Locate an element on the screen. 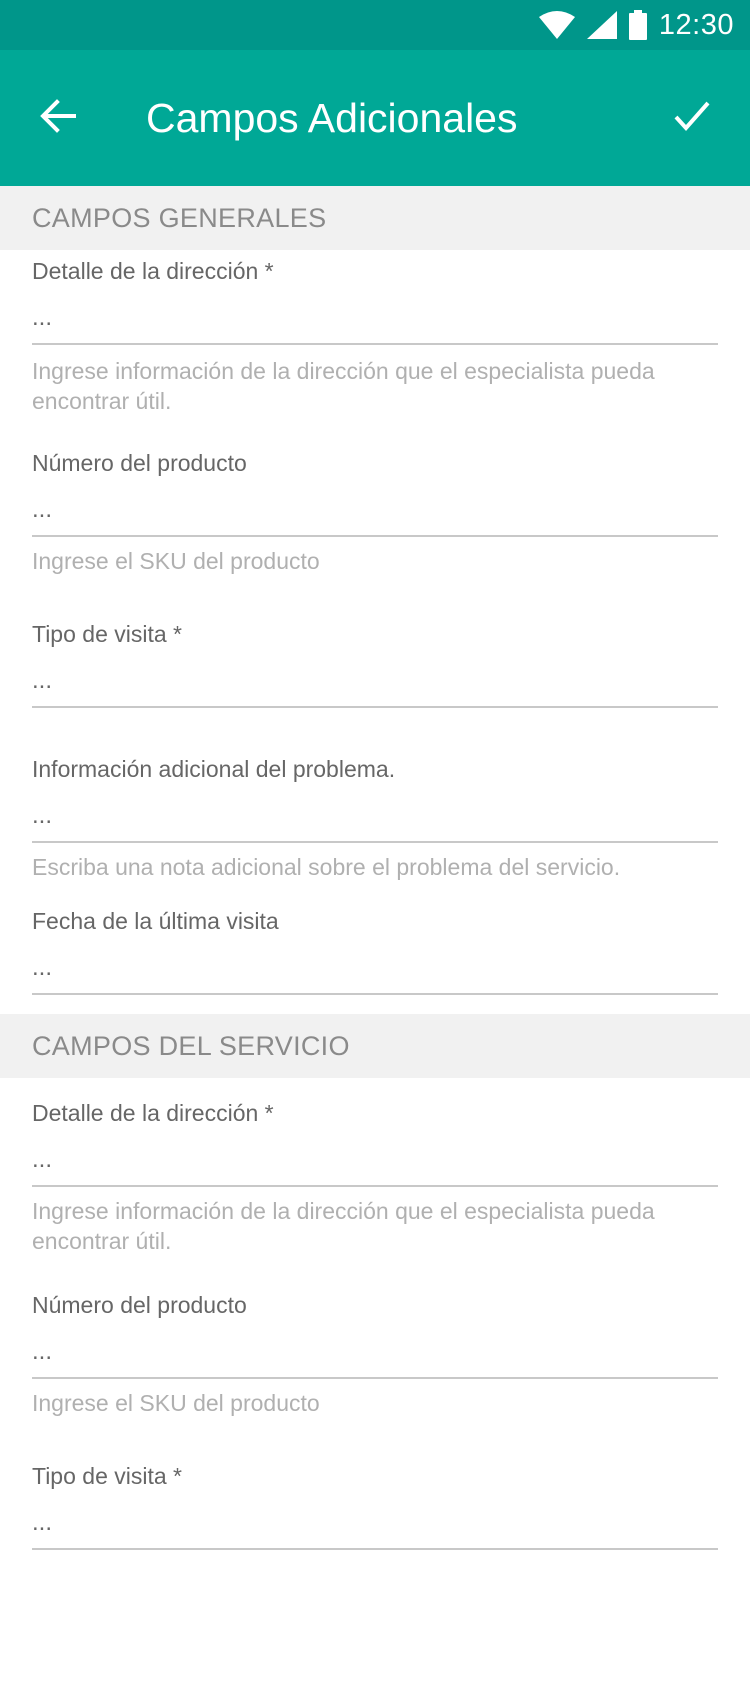 The width and height of the screenshot is (750, 1708). back-button is located at coordinates (58, 118).